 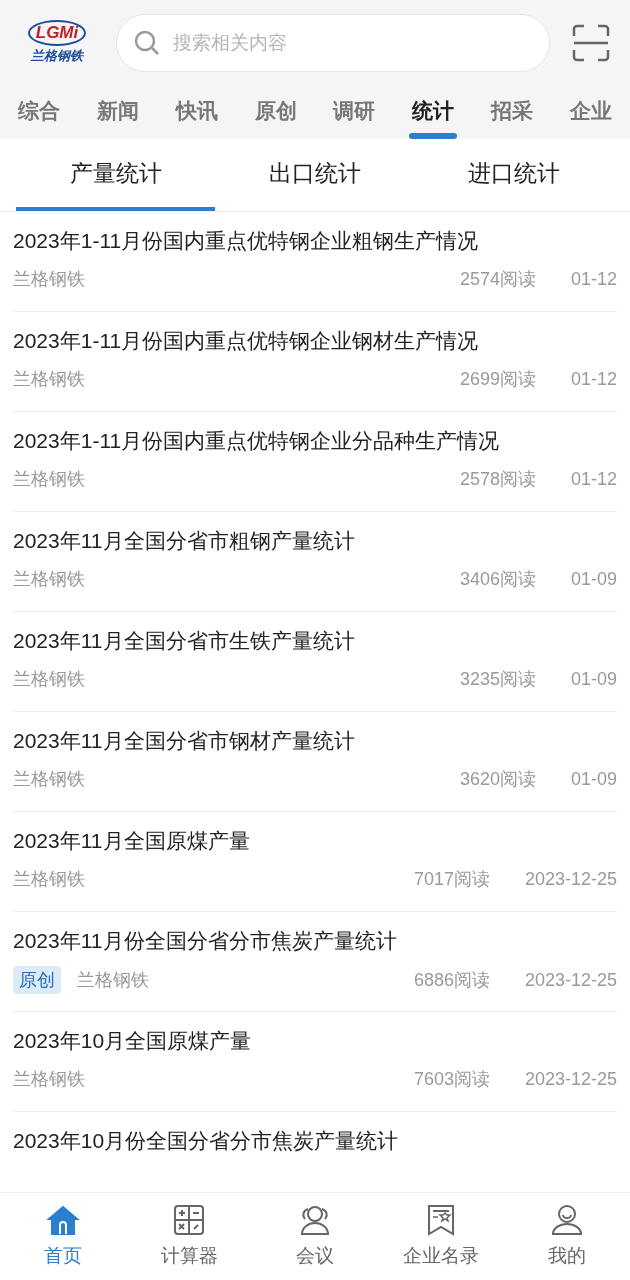 I want to click on article-title: 2023年11月份全国分省分市焦炭产量统计, so click(x=315, y=941).